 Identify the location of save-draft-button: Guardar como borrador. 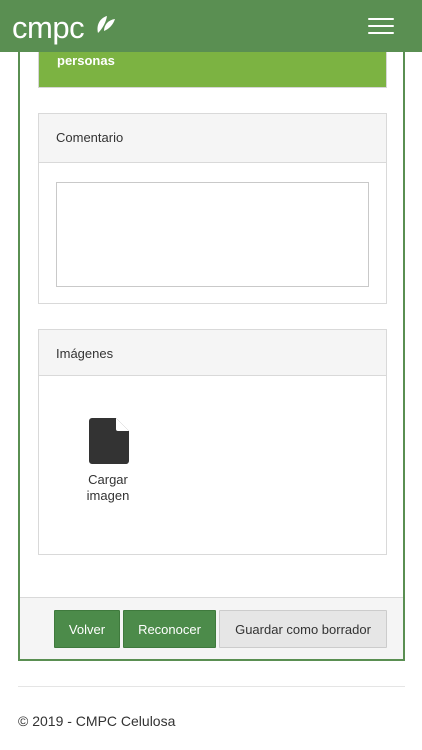
(303, 629).